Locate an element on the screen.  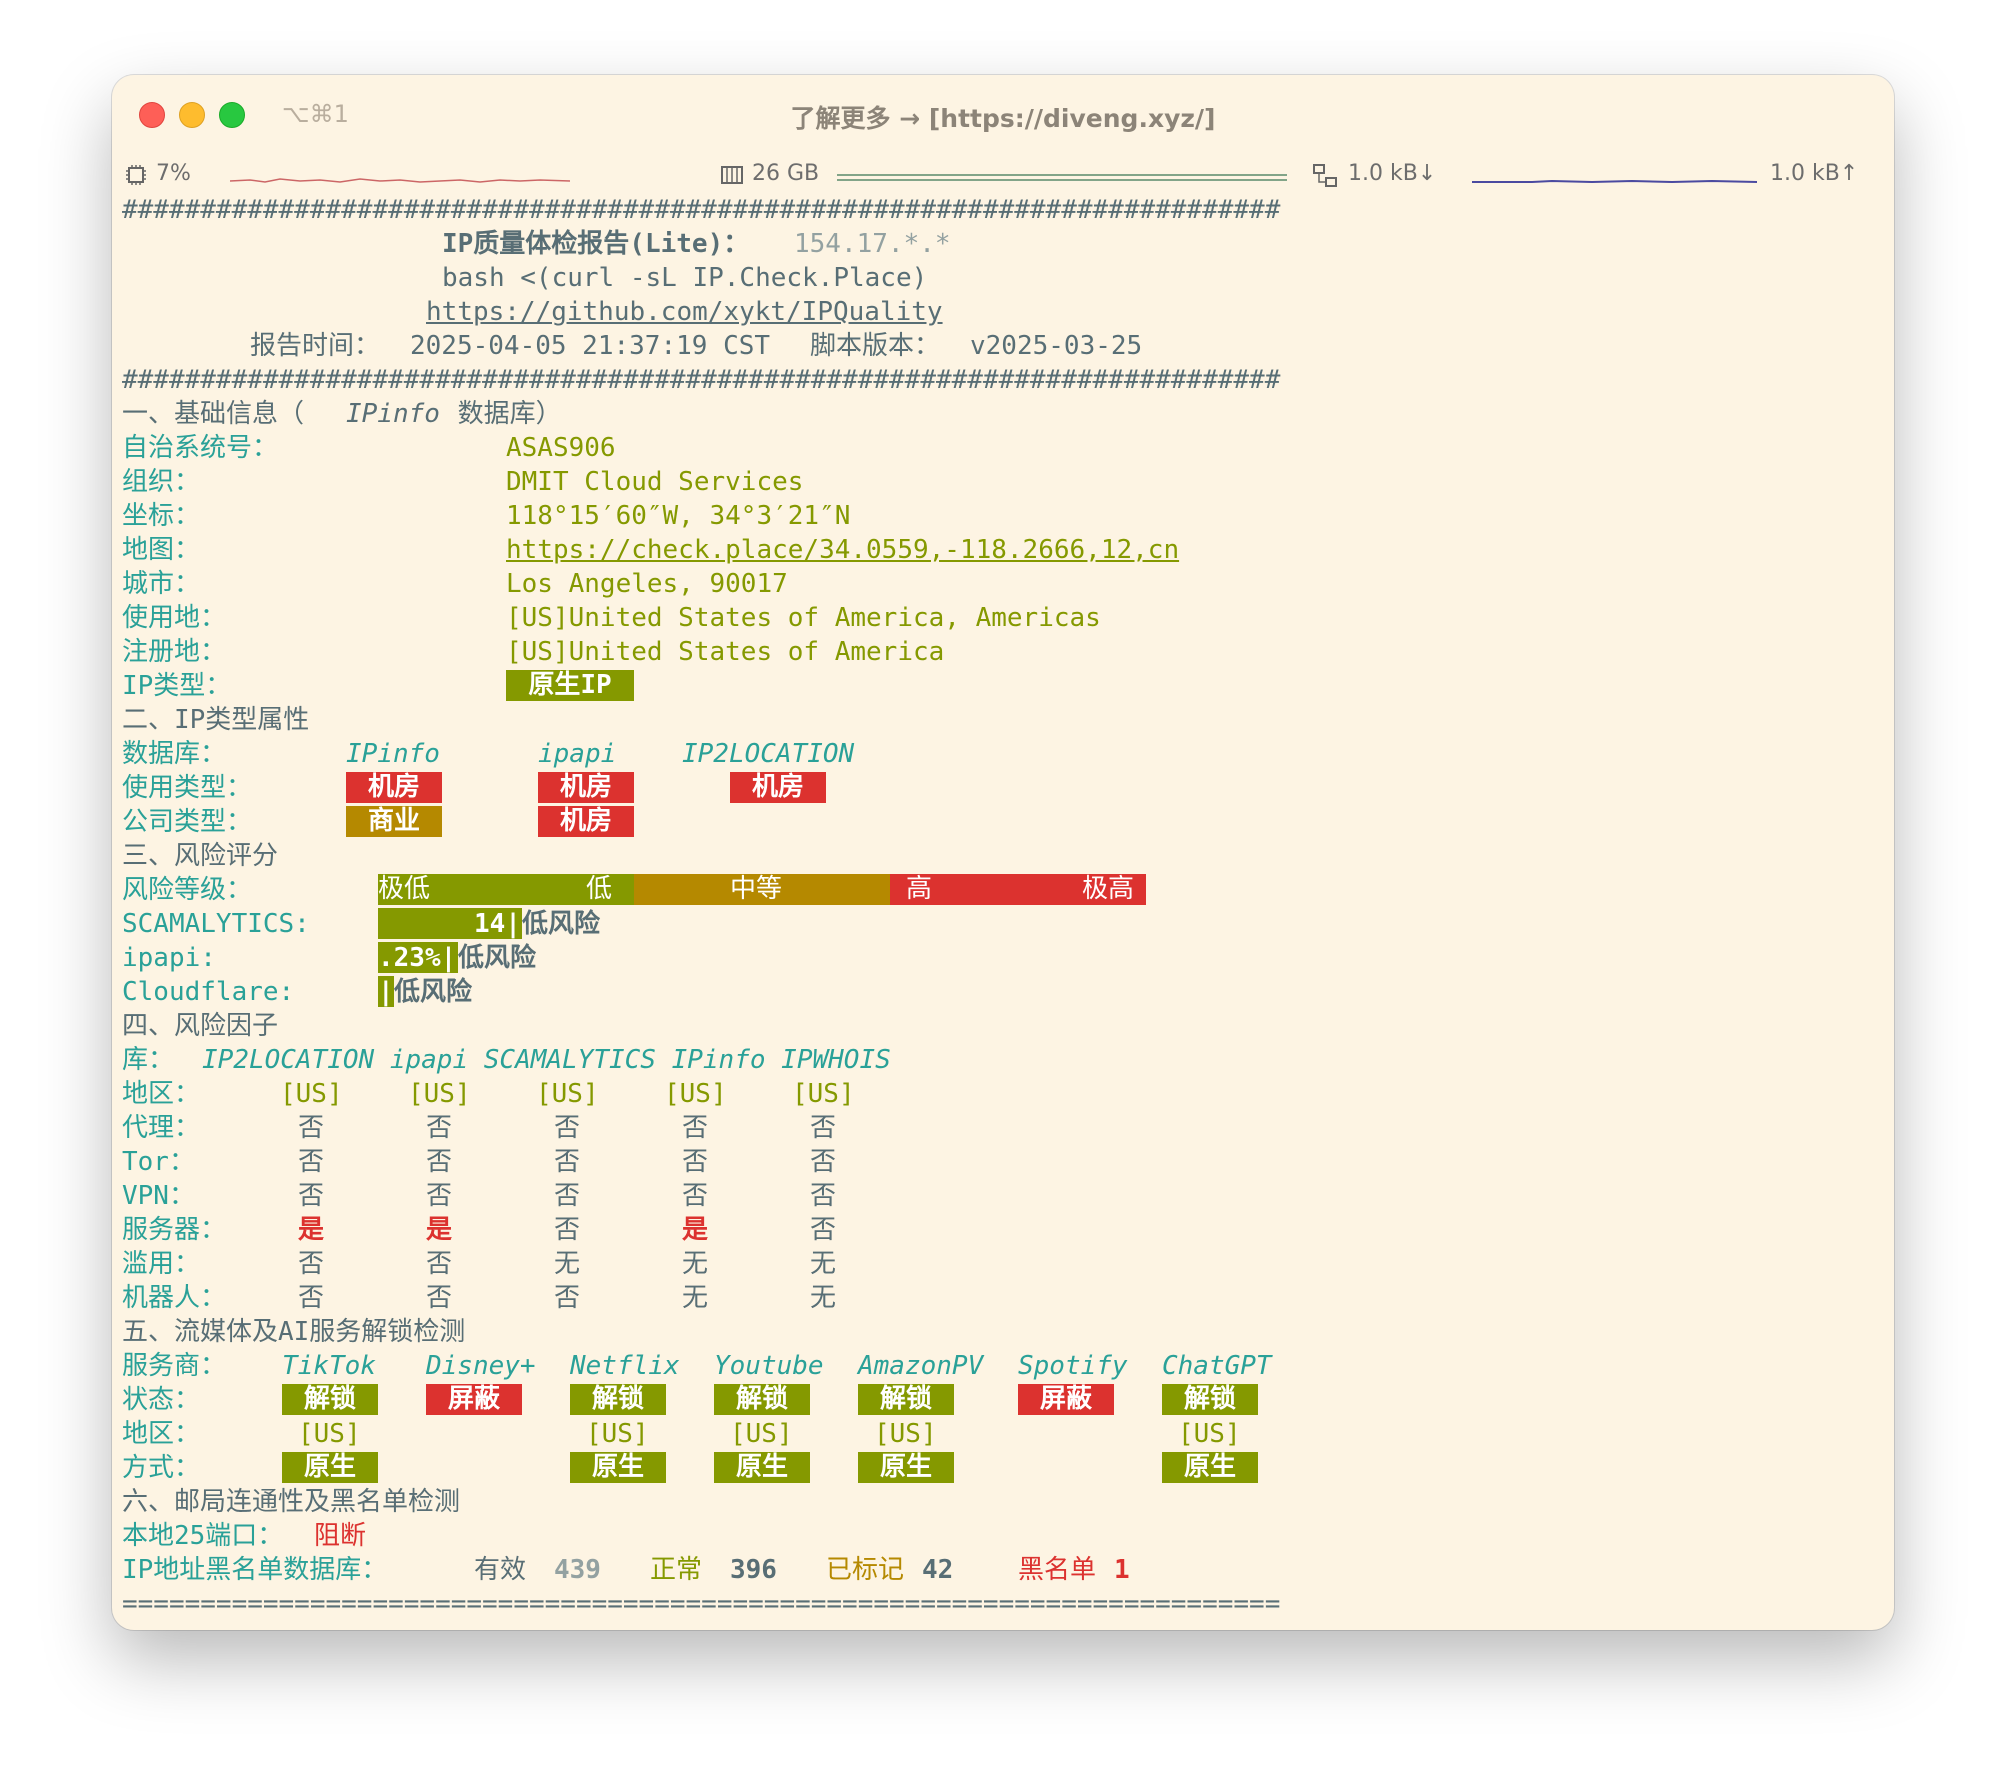
cloudflare-risk-row: Cloudflare: | 低风险 is located at coordinates (297, 992).